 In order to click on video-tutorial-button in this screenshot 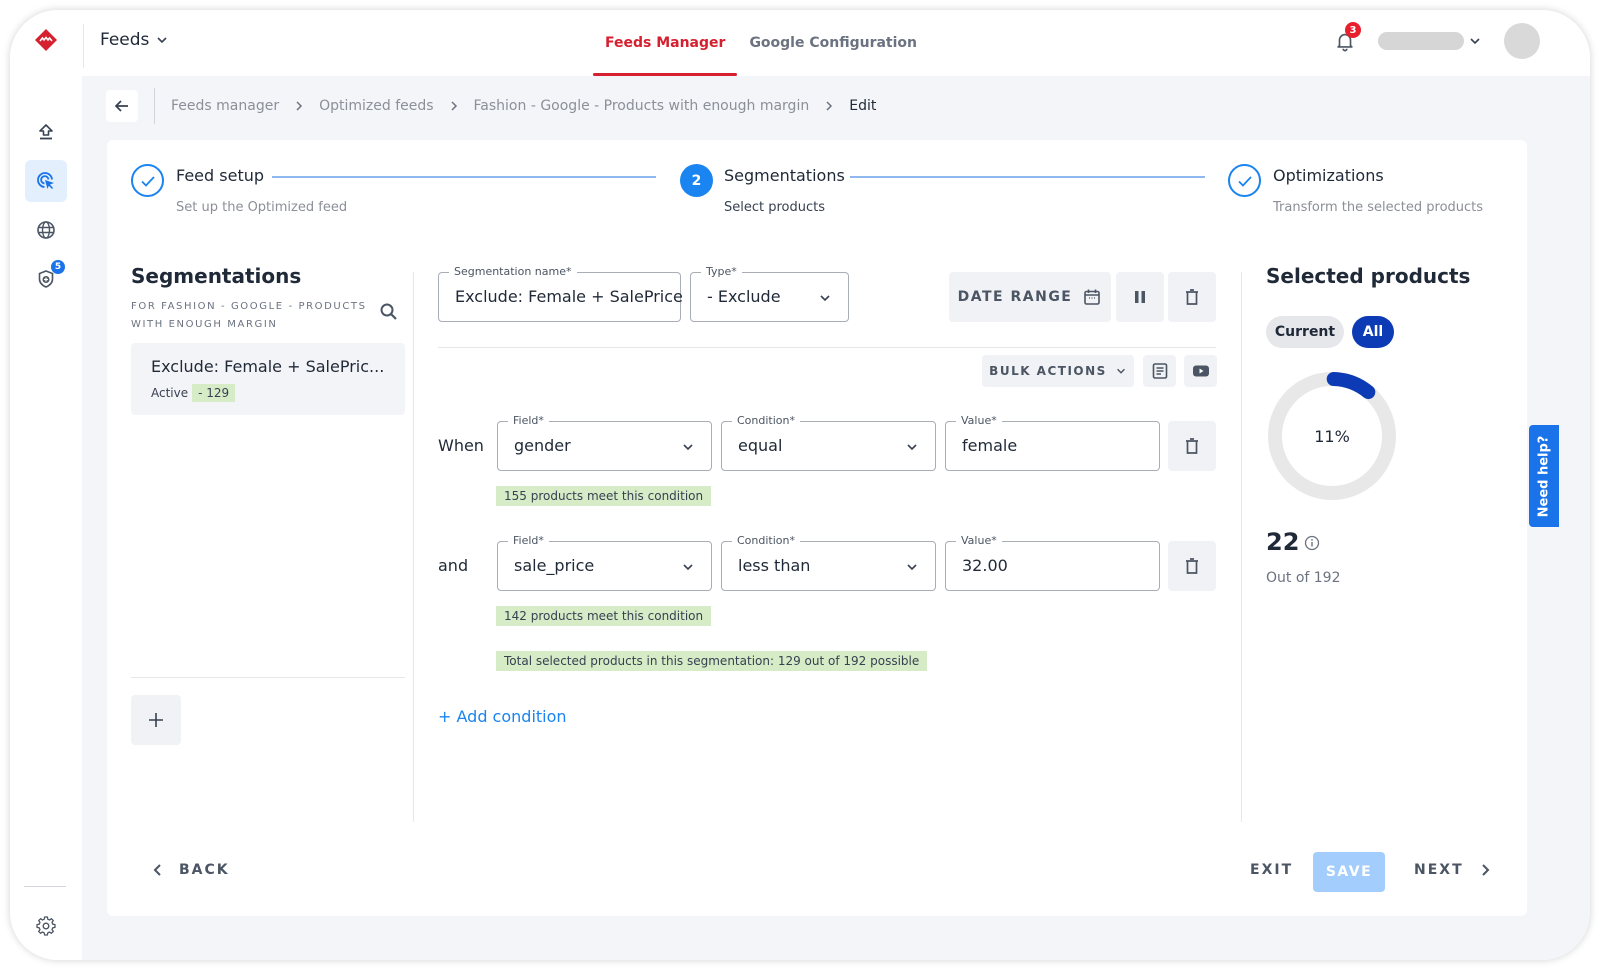, I will do `click(1200, 371)`.